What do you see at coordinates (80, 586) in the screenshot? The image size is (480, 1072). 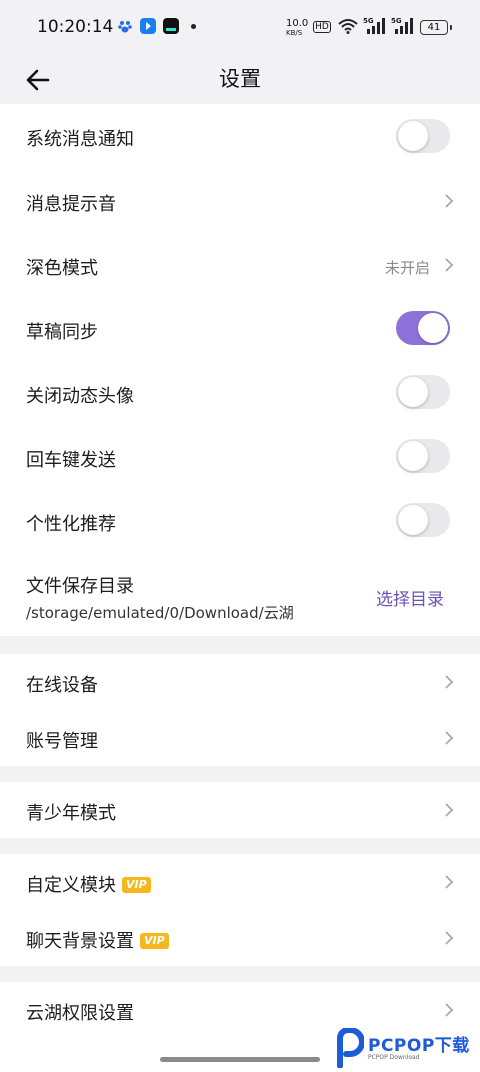 I see `file-dir-label: 文件保存目录` at bounding box center [80, 586].